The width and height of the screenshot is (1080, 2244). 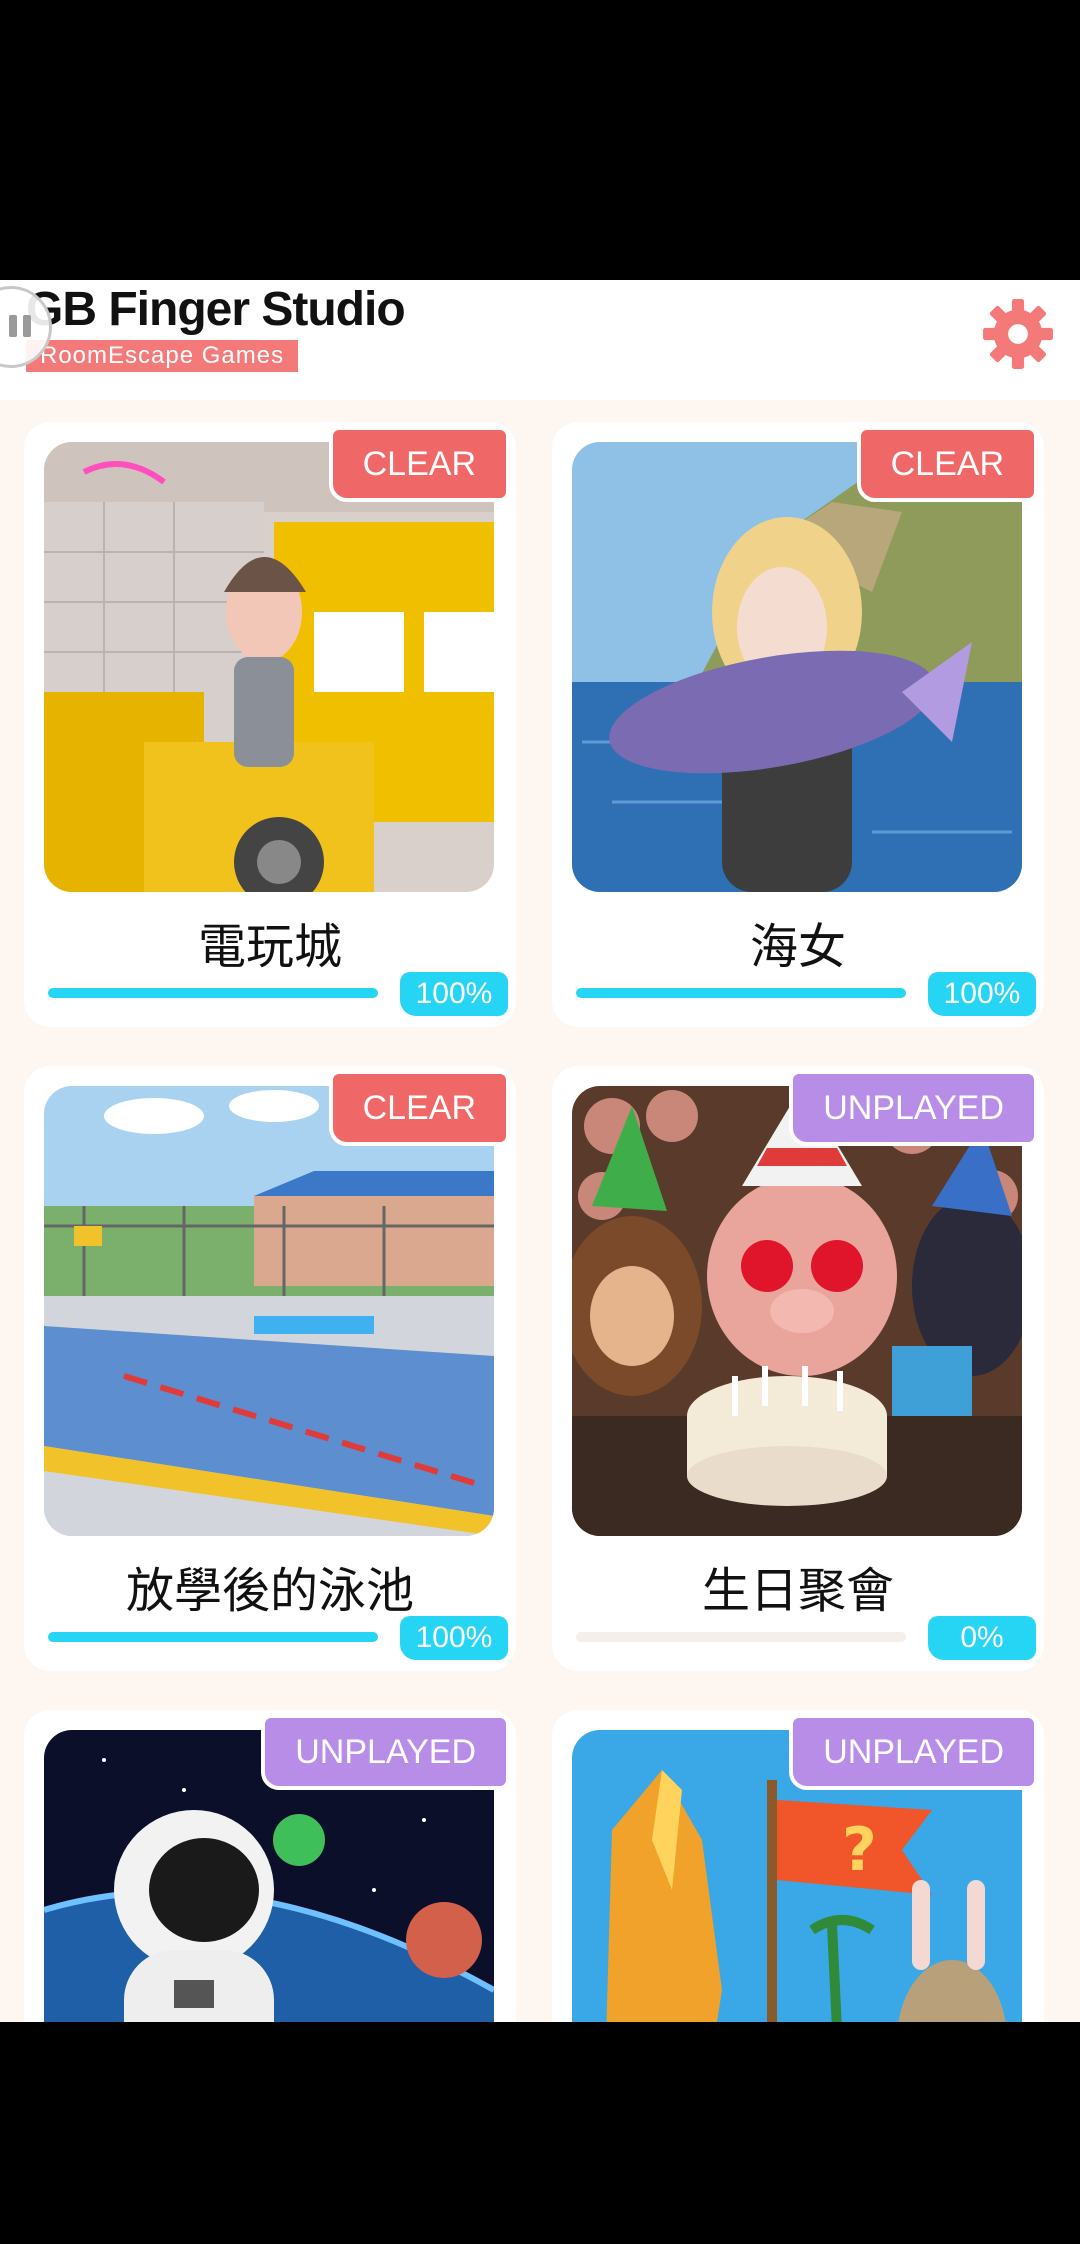 What do you see at coordinates (269, 667) in the screenshot?
I see `game-thumbnail-arcade` at bounding box center [269, 667].